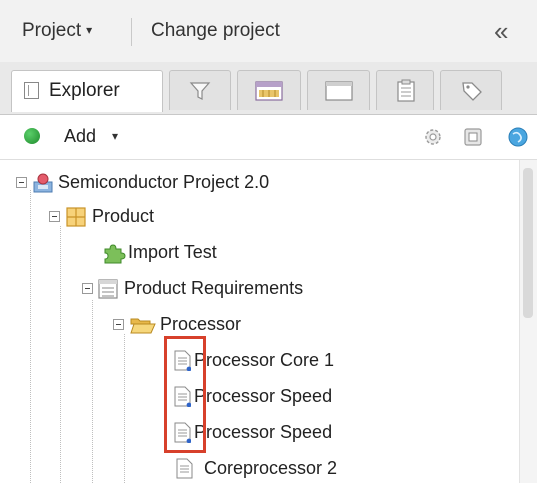 The width and height of the screenshot is (537, 484). I want to click on tree-item-processor-core-1: Processor Core 1, so click(257, 361).